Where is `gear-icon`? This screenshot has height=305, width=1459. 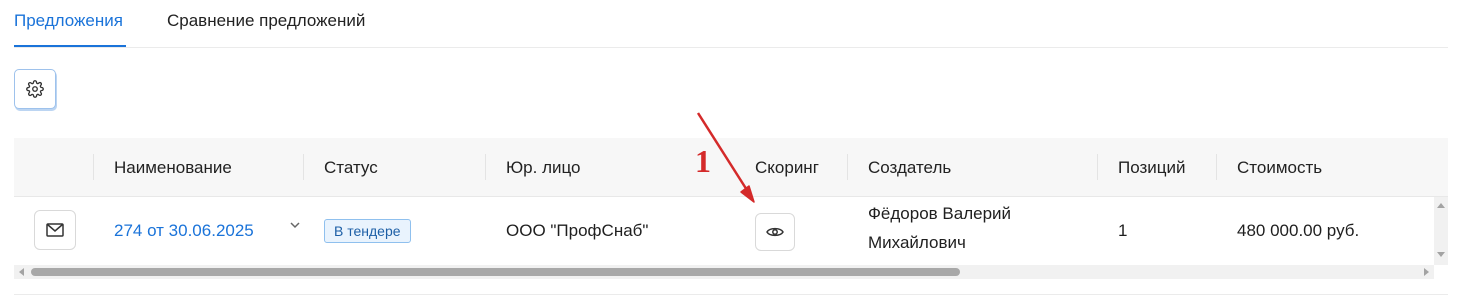 gear-icon is located at coordinates (35, 89).